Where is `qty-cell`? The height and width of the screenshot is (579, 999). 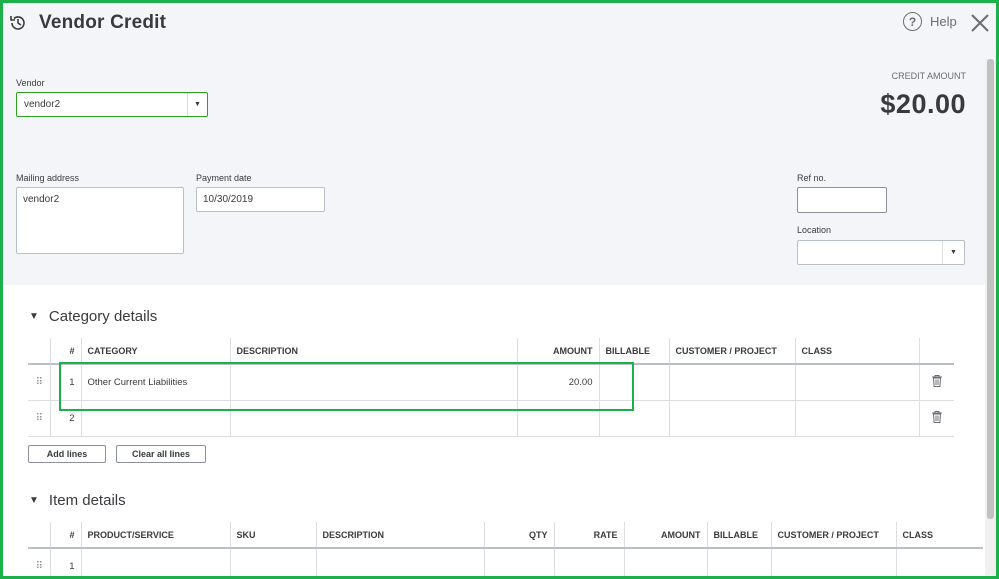
qty-cell is located at coordinates (518, 562).